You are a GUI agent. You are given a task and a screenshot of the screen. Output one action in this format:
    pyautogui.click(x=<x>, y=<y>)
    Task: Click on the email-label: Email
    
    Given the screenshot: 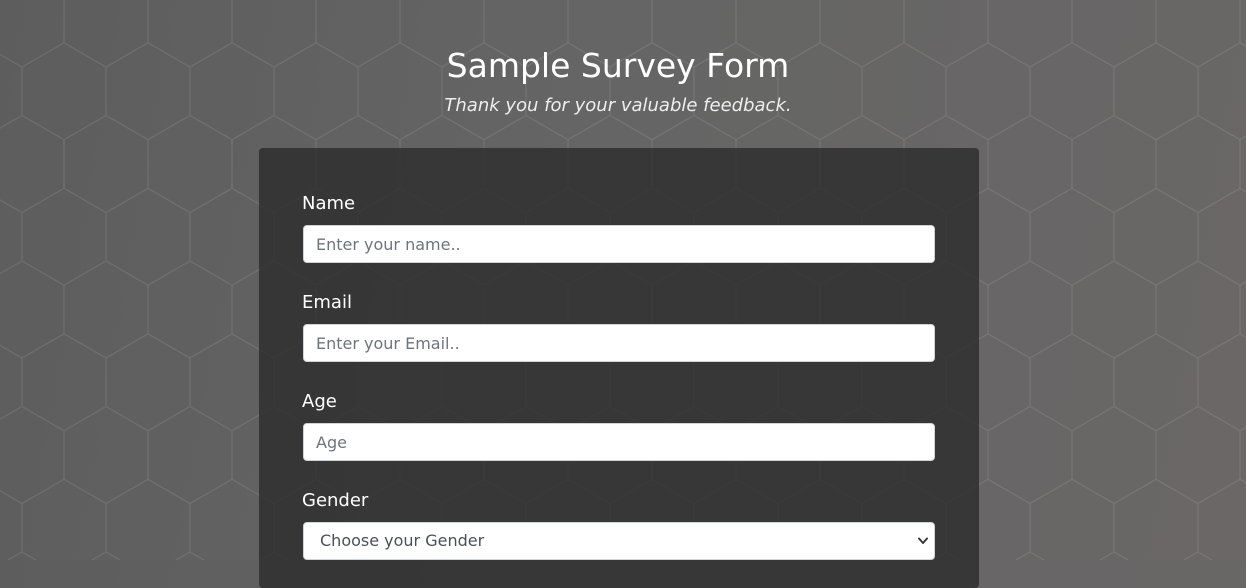 What is the action you would take?
    pyautogui.click(x=327, y=302)
    